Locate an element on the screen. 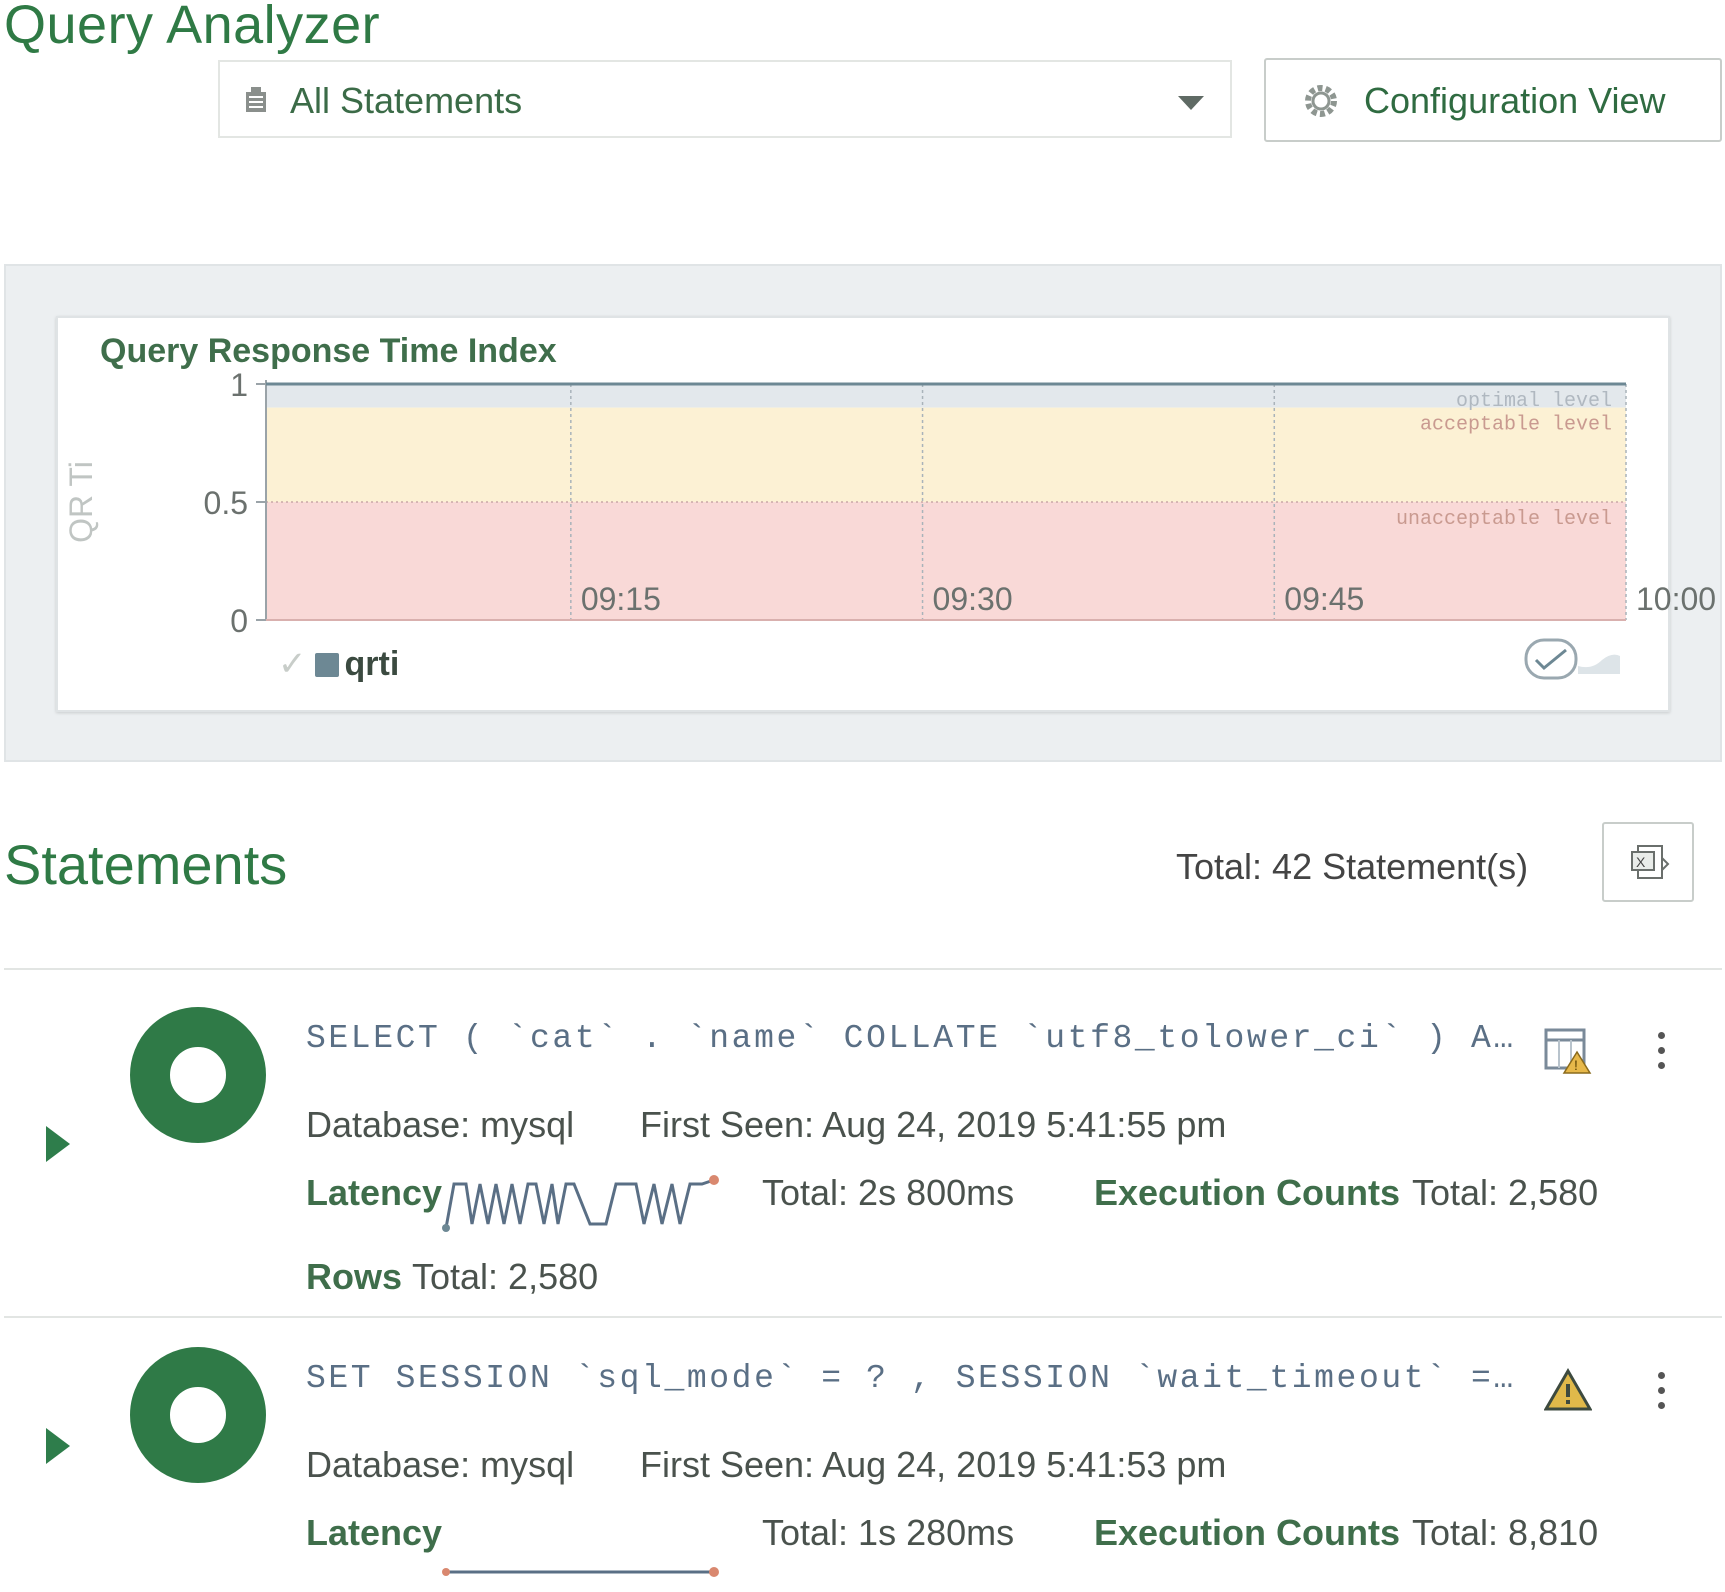 The width and height of the screenshot is (1725, 1592). svg-text: X is located at coordinates (1641, 862).